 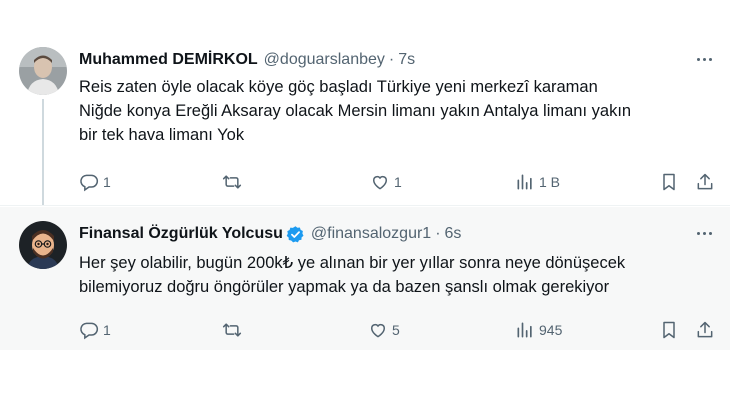 What do you see at coordinates (371, 234) in the screenshot?
I see `user-handle: @finansalozgur1` at bounding box center [371, 234].